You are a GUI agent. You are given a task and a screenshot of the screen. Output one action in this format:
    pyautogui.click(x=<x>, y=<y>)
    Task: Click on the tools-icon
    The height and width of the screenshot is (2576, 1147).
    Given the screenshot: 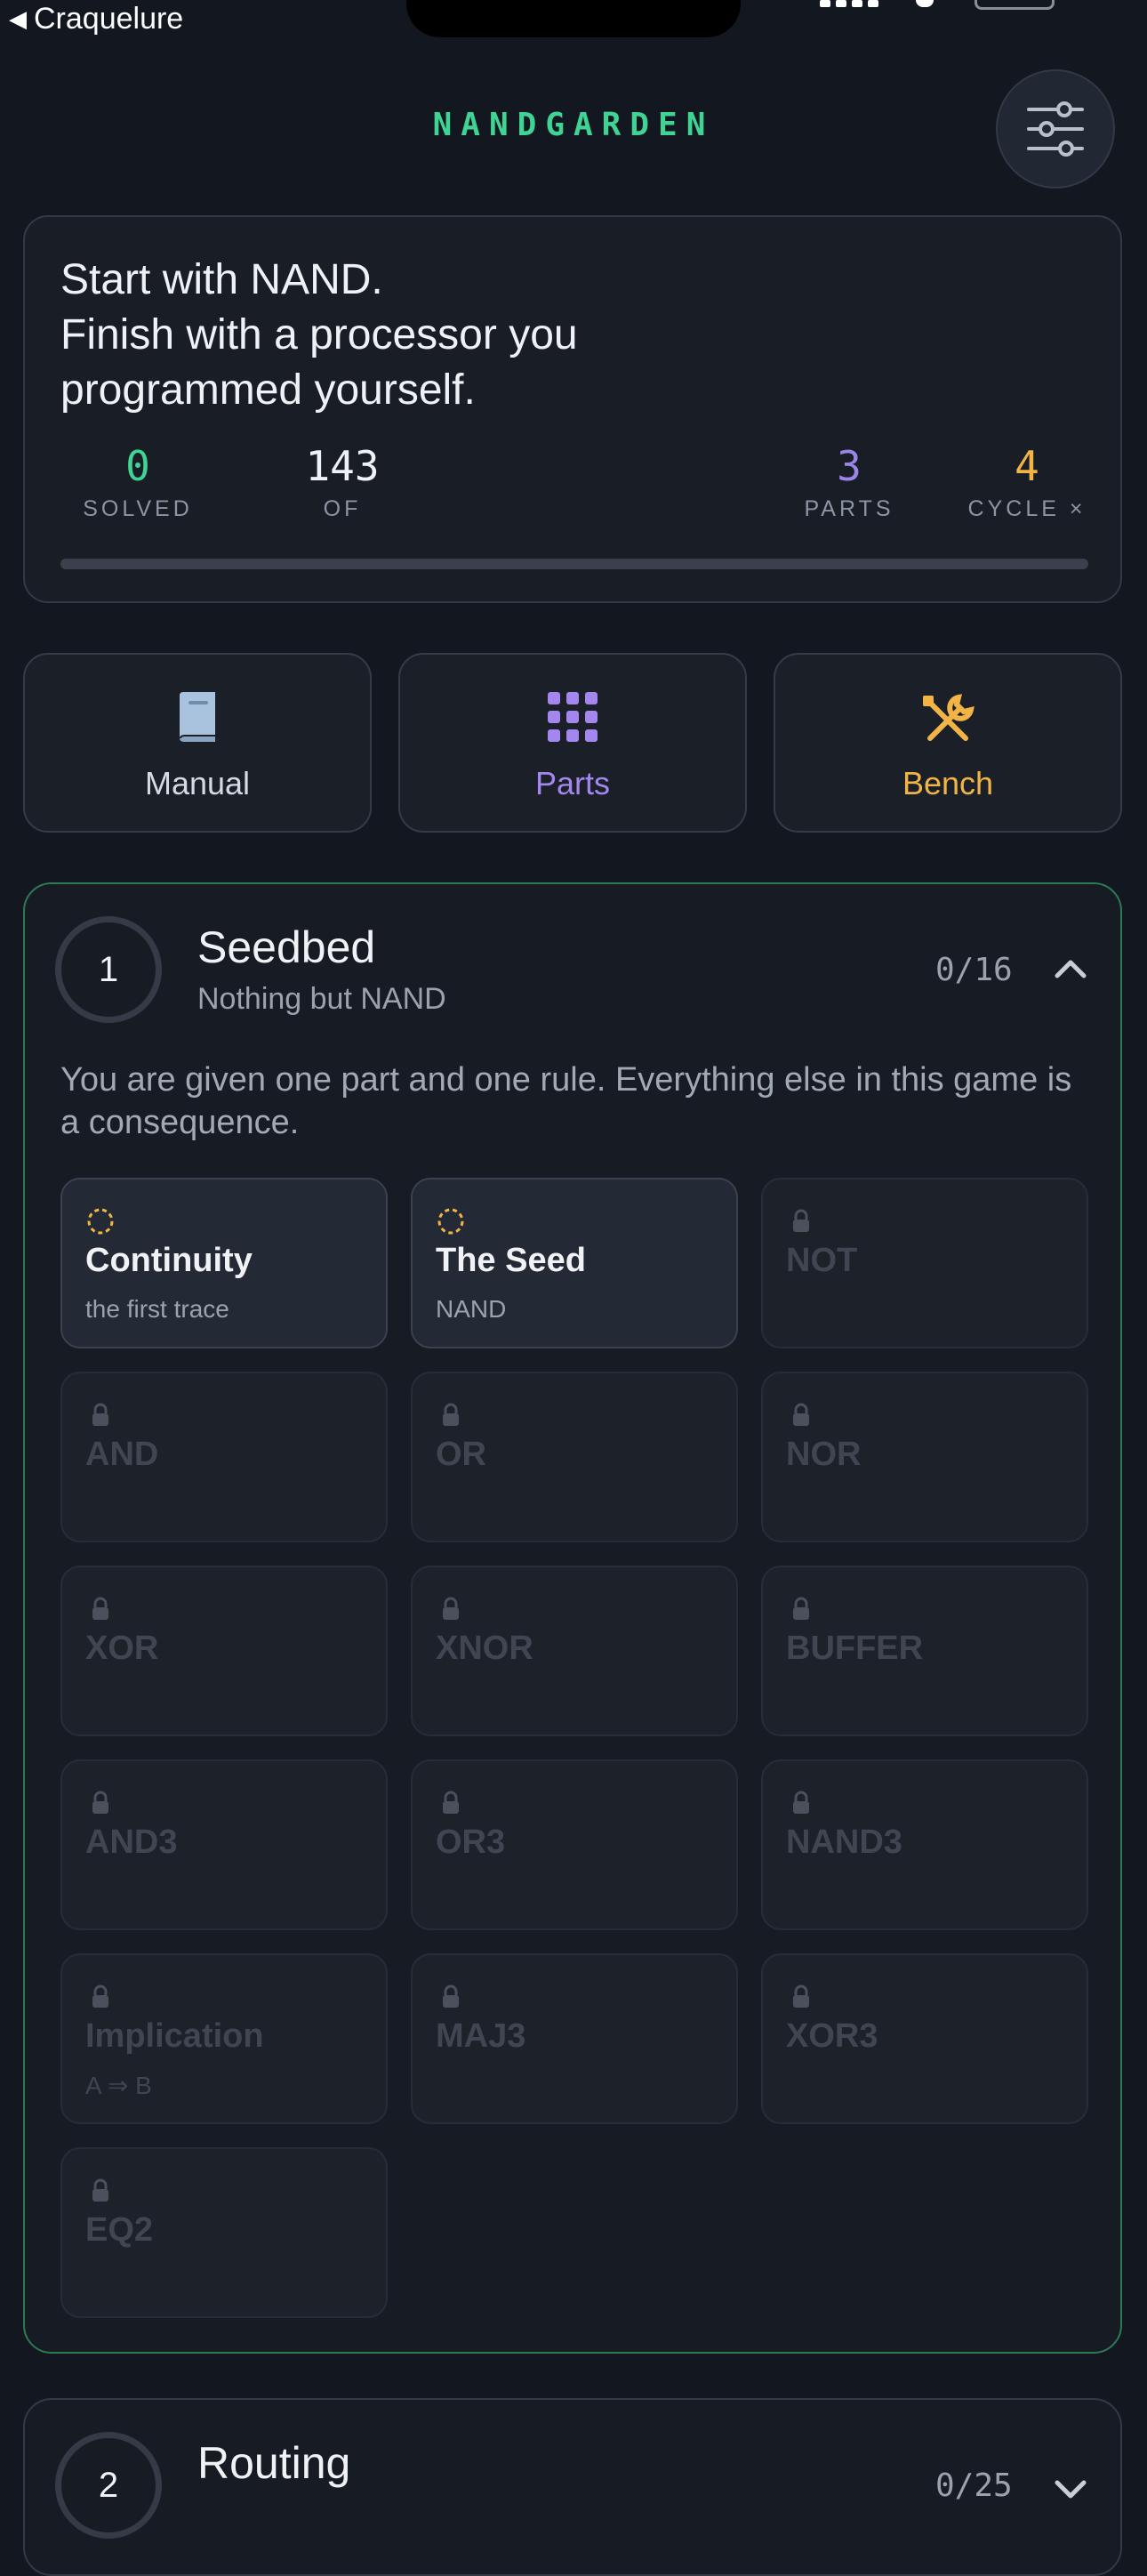 What is the action you would take?
    pyautogui.click(x=949, y=717)
    